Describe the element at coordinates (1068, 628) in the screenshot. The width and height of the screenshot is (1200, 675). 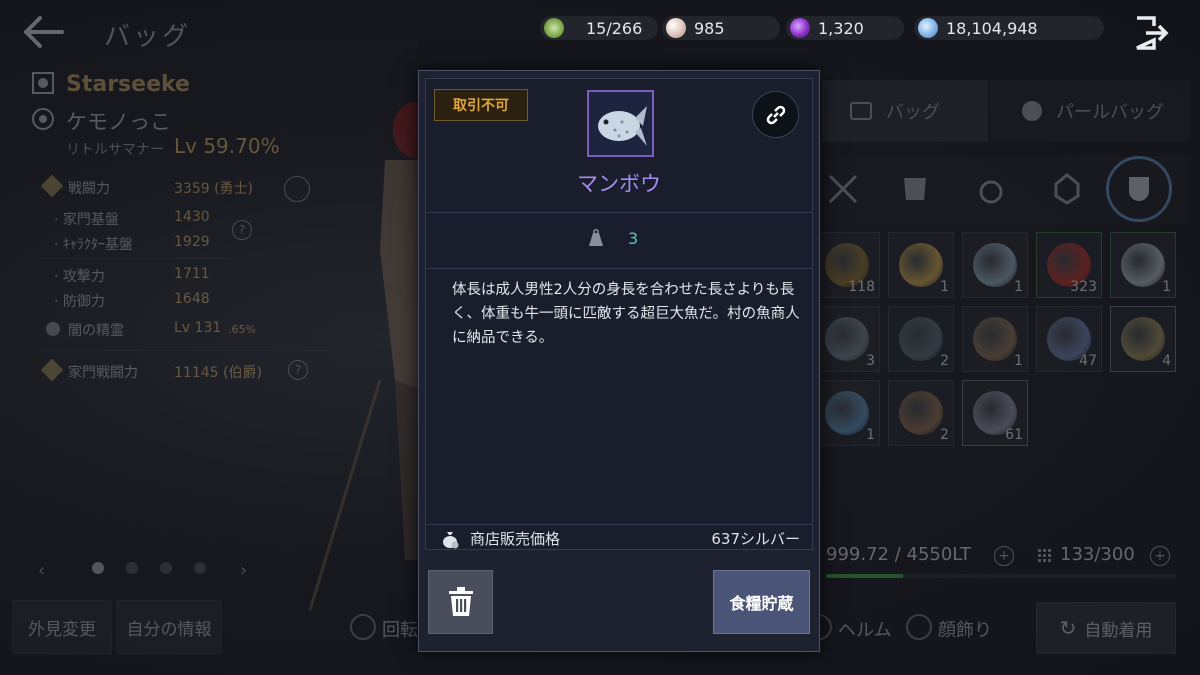
I see `refresh-icon: ↻` at that location.